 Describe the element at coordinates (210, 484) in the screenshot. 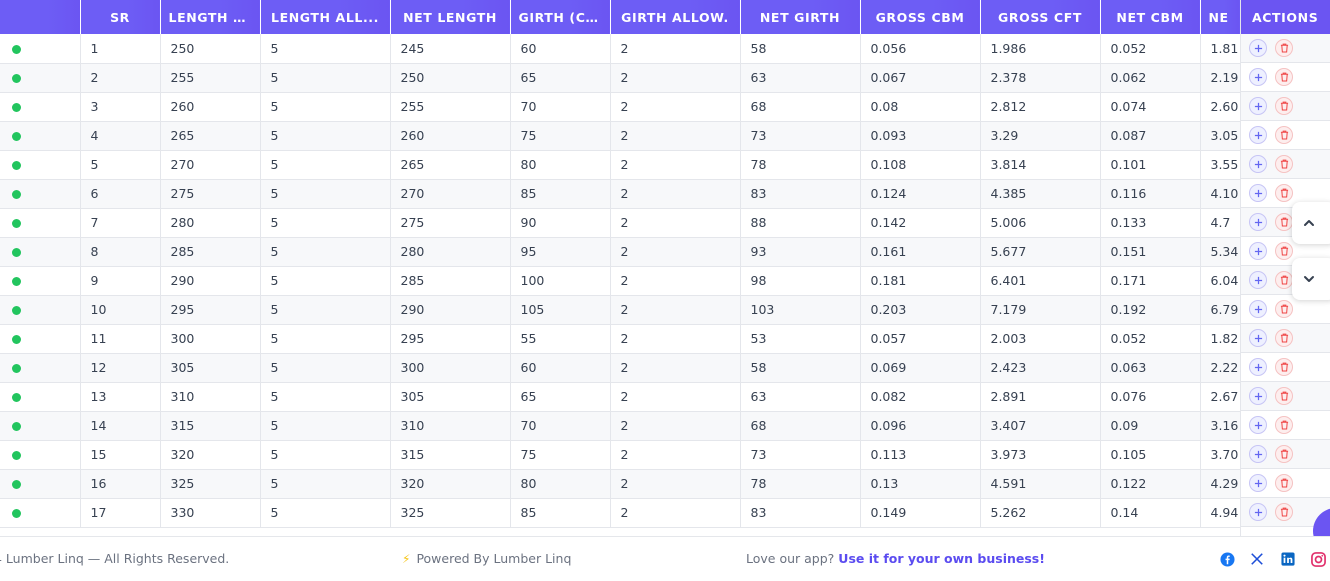

I see `table-cell: 325` at that location.